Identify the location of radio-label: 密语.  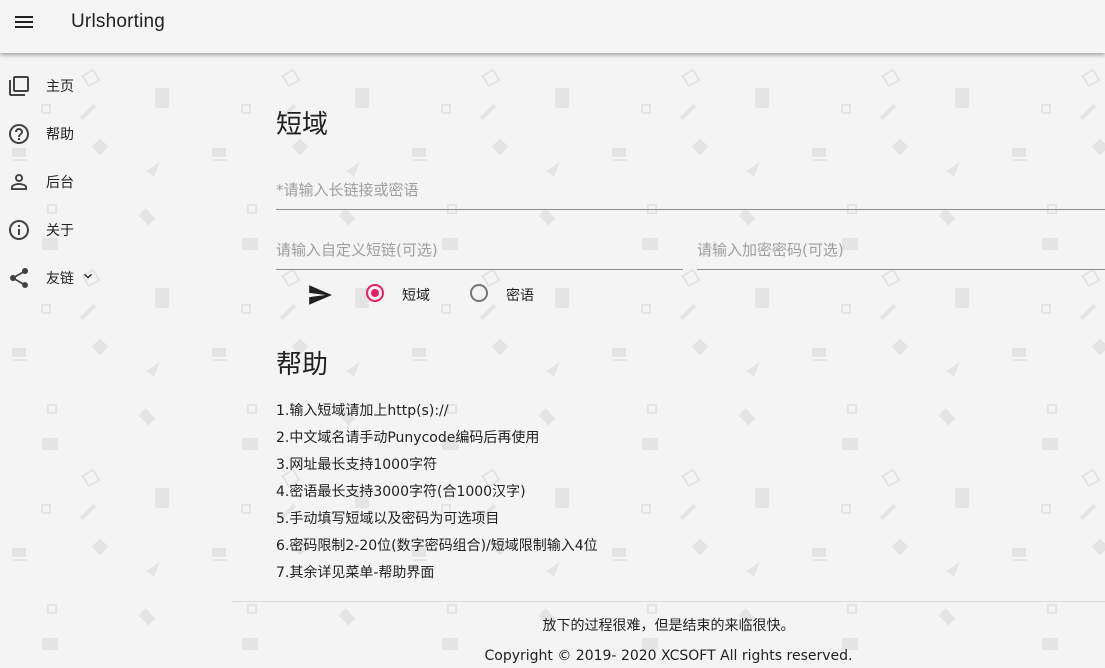
(520, 296).